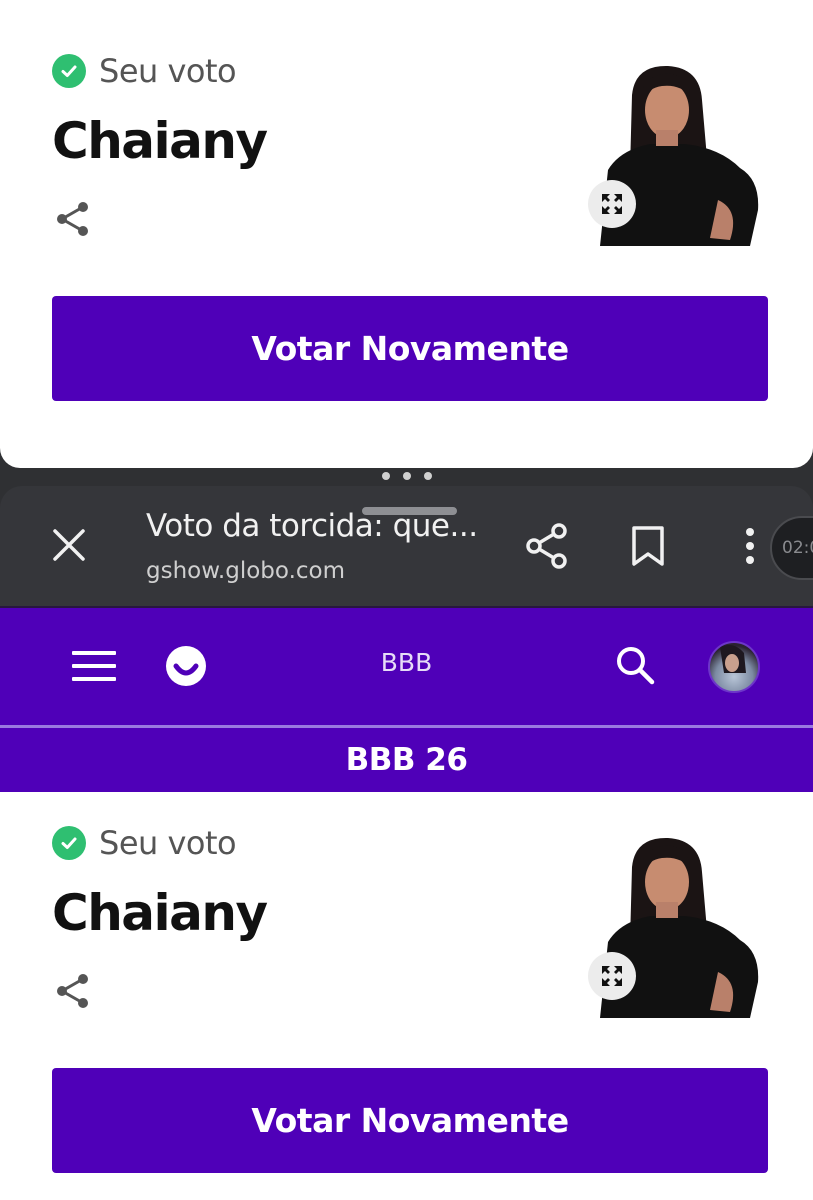  I want to click on overlay-handle-dots, so click(407, 476).